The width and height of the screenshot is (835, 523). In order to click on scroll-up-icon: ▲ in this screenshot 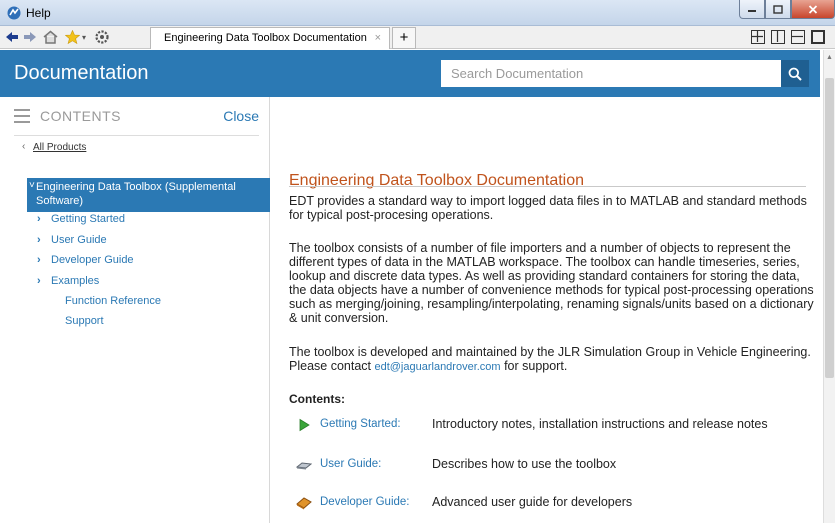, I will do `click(829, 57)`.